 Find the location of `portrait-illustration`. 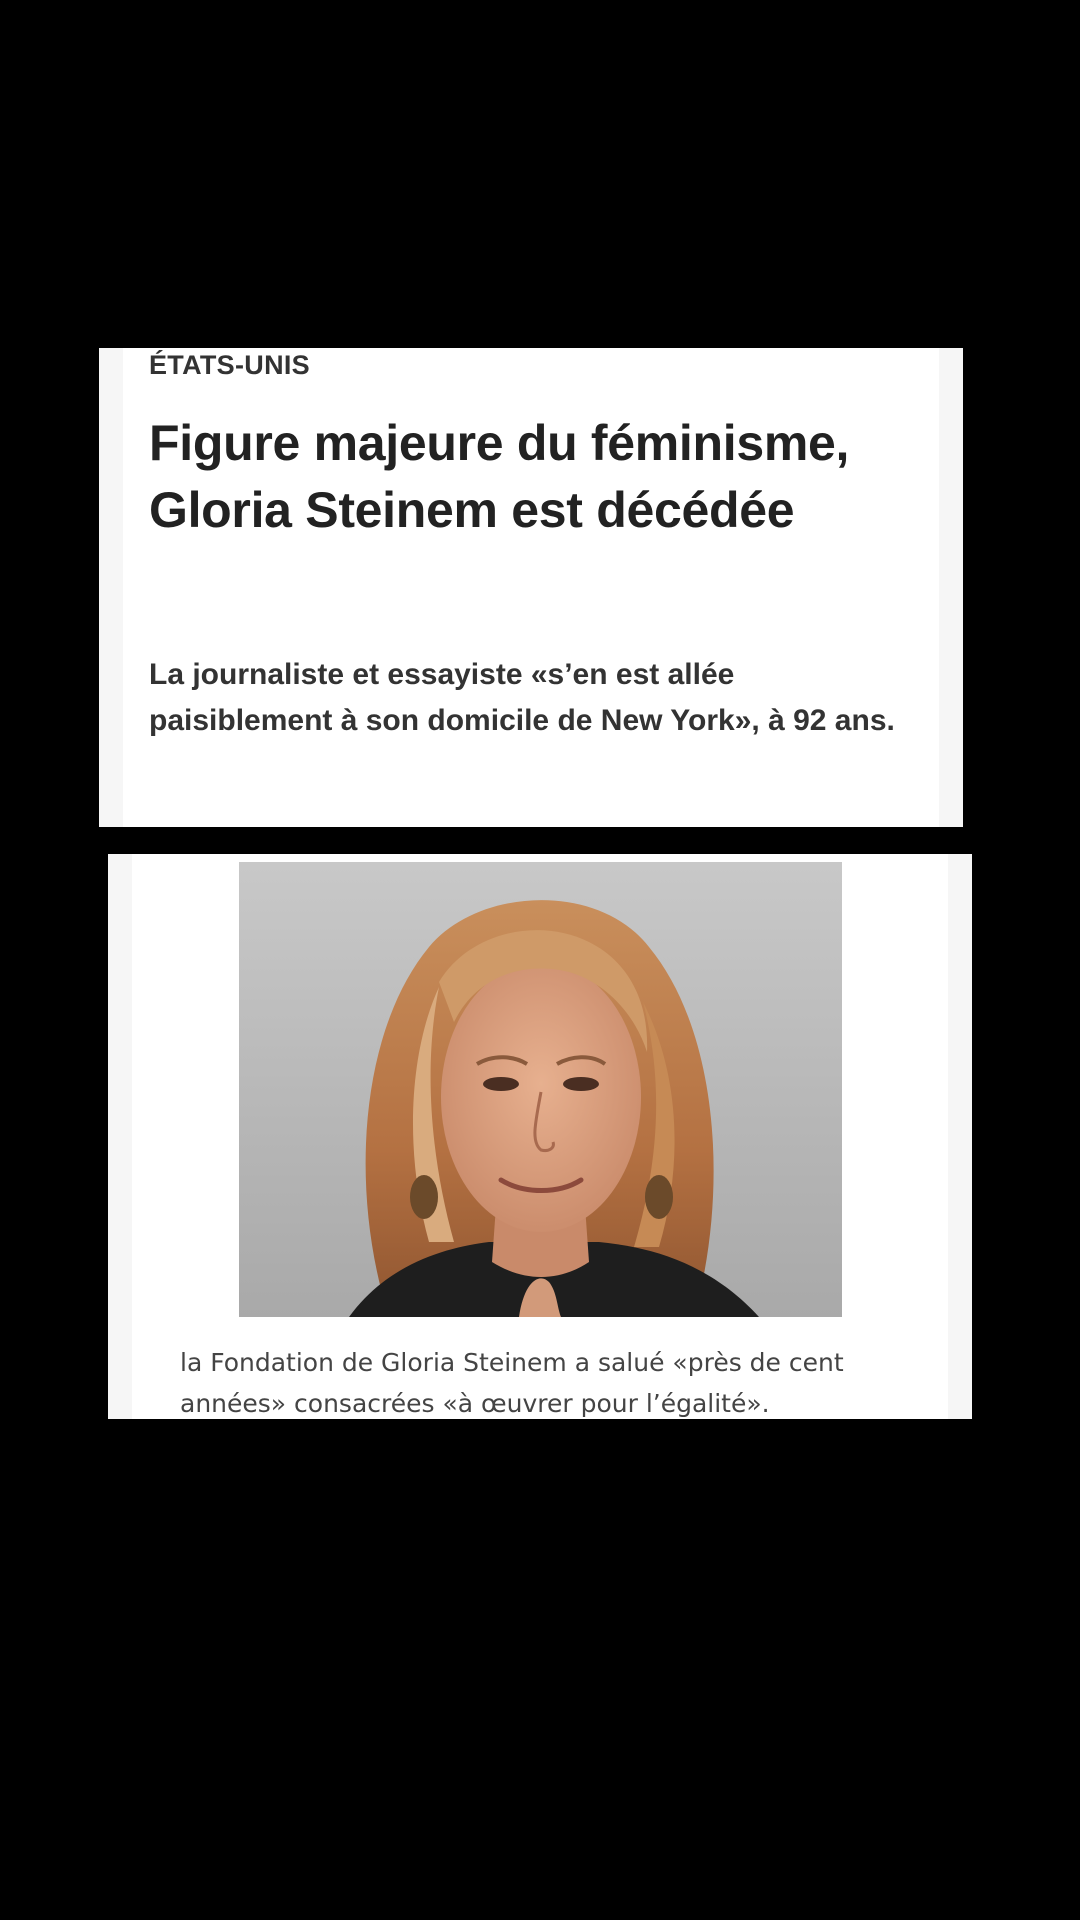

portrait-illustration is located at coordinates (540, 1089).